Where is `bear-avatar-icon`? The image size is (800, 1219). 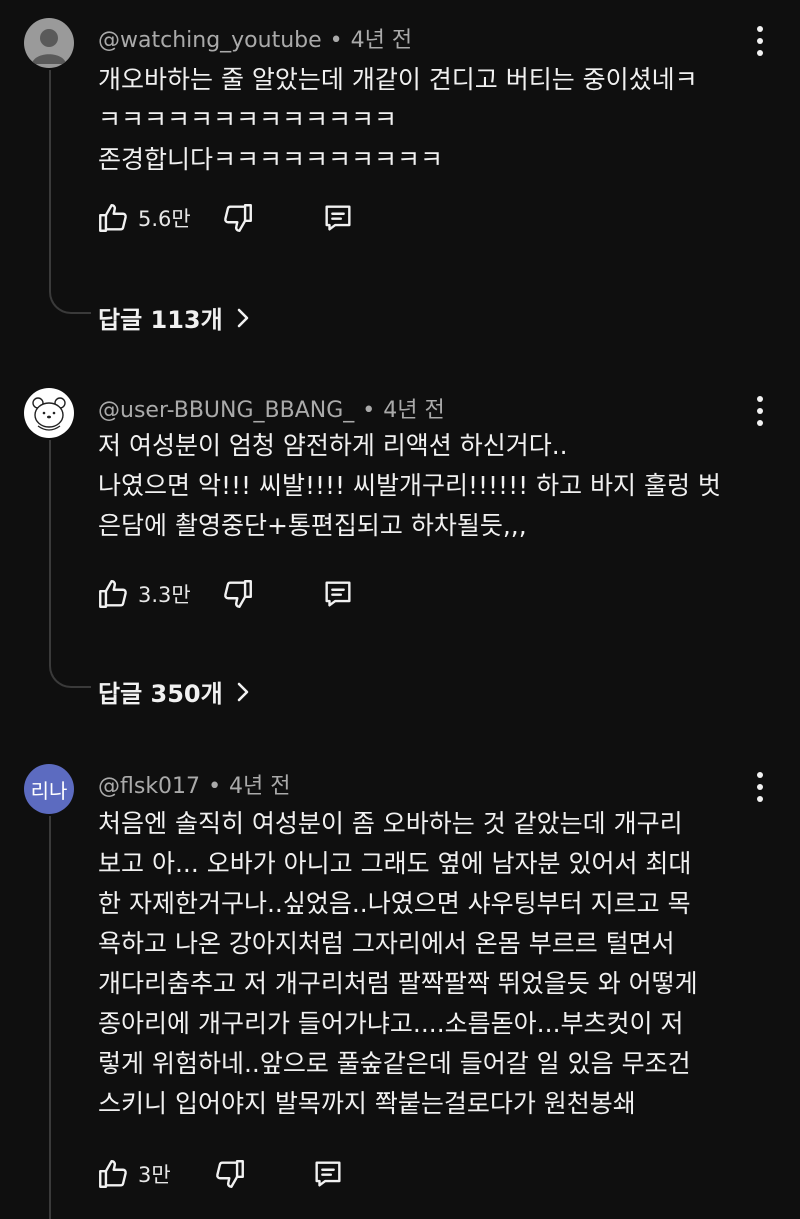
bear-avatar-icon is located at coordinates (49, 413).